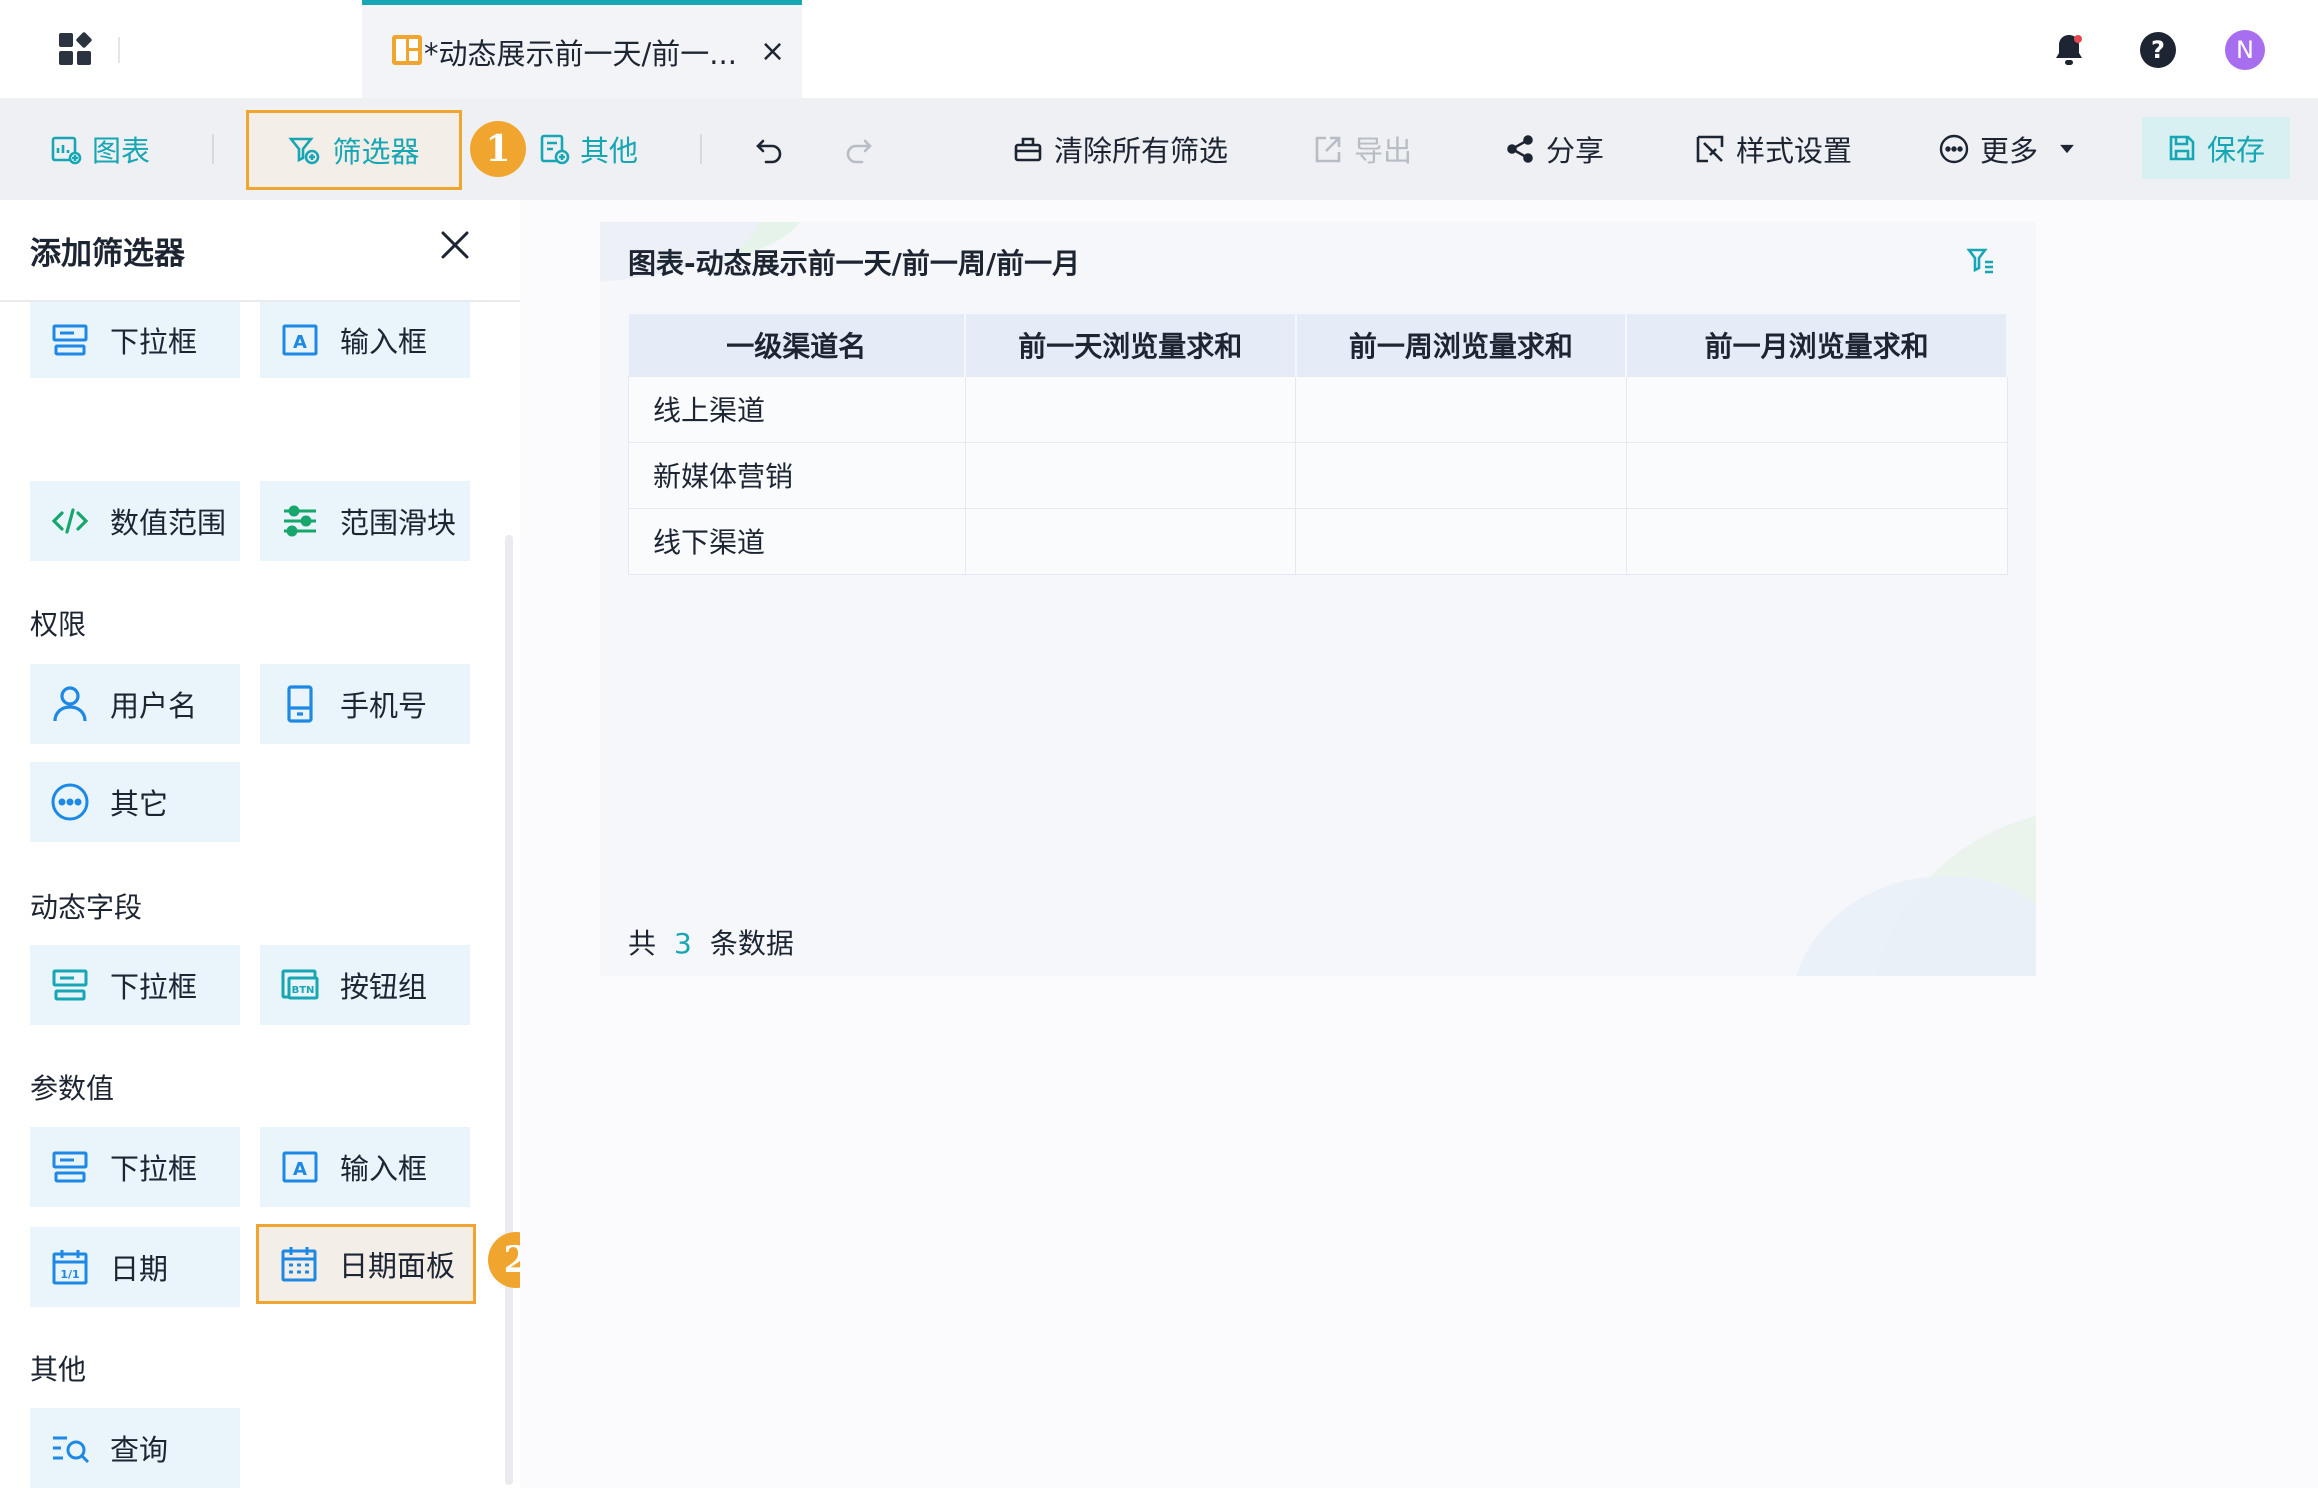  I want to click on other-button: 其他, so click(588, 149).